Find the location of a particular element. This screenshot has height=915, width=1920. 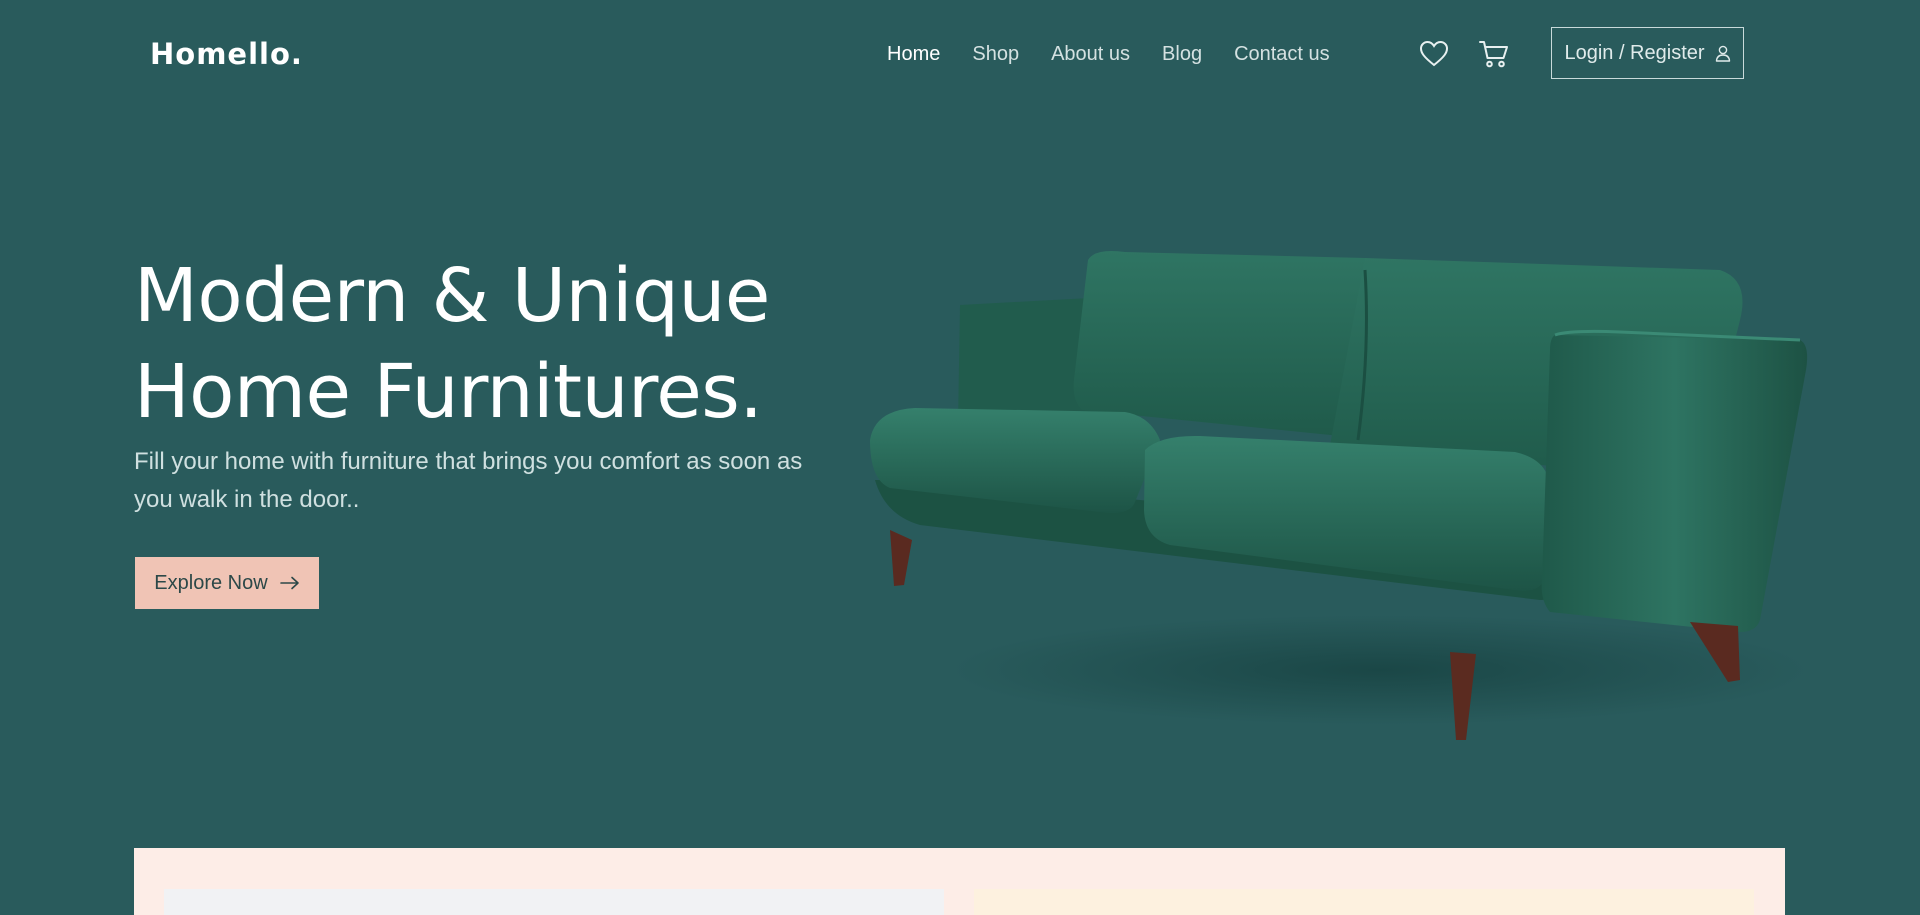

main-nav: Home Shop About us Blog Contact us is located at coordinates (1108, 54).